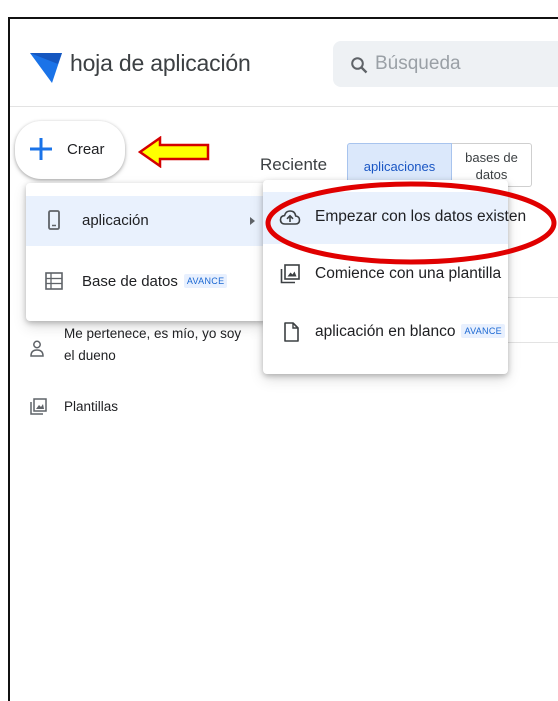  What do you see at coordinates (284, 63) in the screenshot?
I see `app-header: hoja de aplicación Búsqueda` at bounding box center [284, 63].